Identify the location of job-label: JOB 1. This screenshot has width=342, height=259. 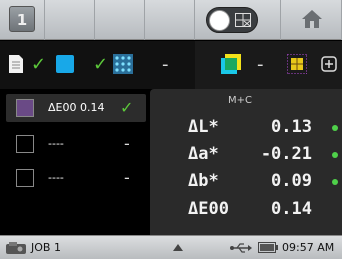
(46, 247).